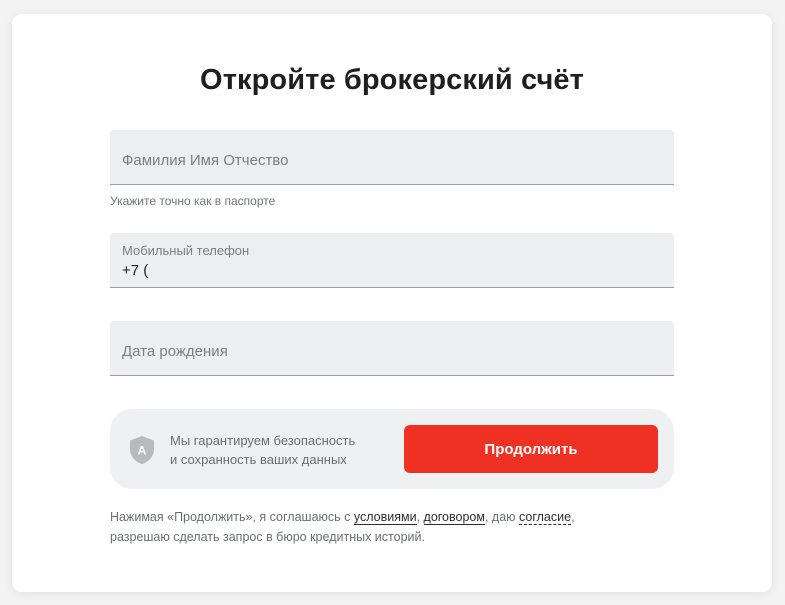 The width and height of the screenshot is (785, 605). Describe the element at coordinates (193, 201) in the screenshot. I see `fullname-hint: Укажите точно как в паспорте` at that location.